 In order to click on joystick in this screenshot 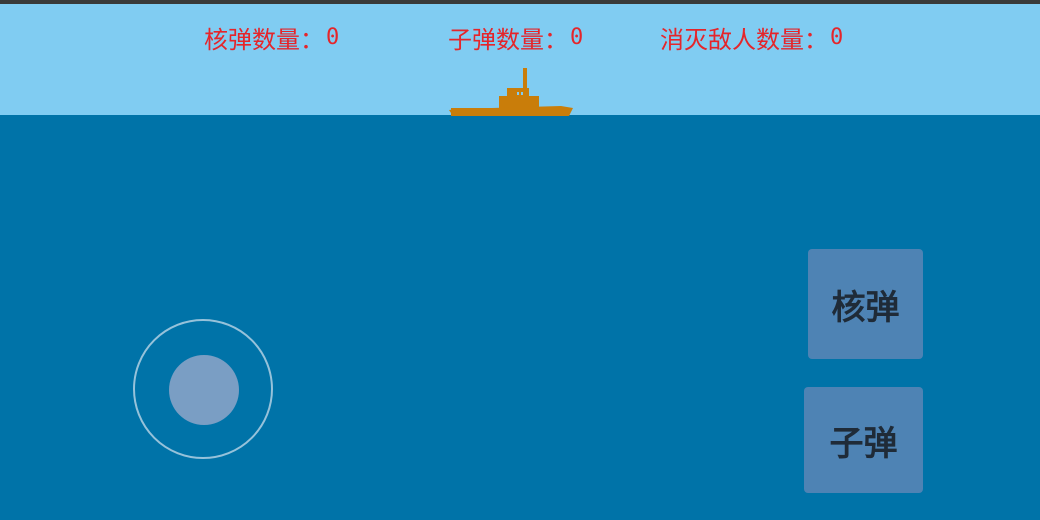, I will do `click(203, 389)`.